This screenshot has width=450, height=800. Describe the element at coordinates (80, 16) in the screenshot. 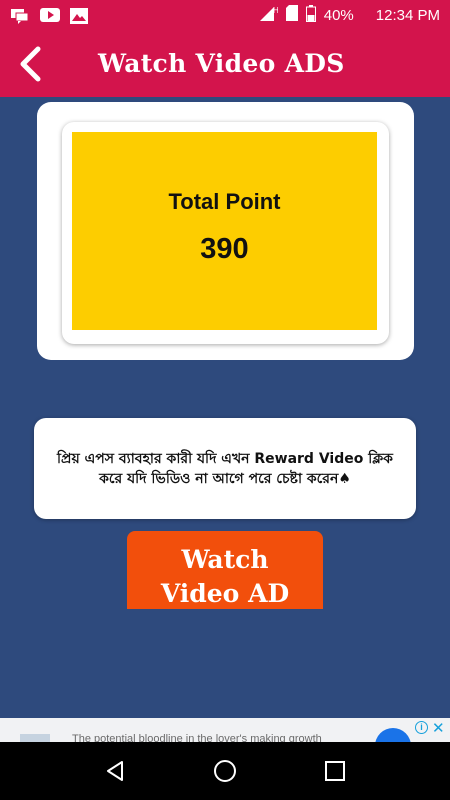

I see `image-icon` at that location.